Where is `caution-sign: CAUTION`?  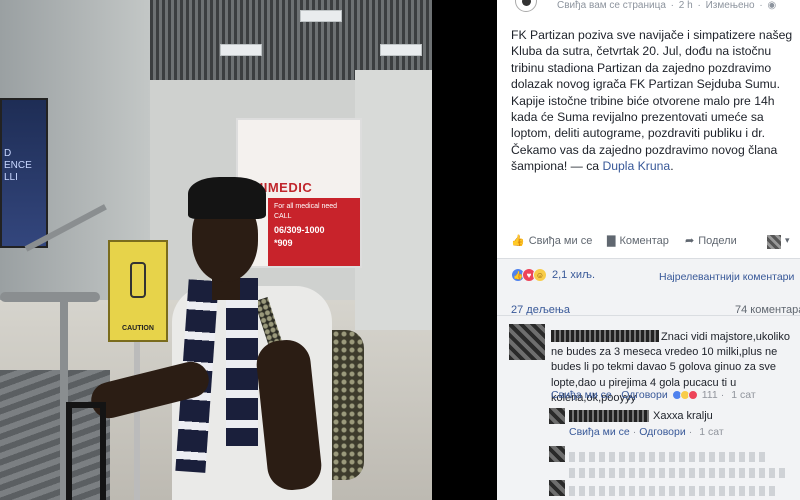
caution-sign: CAUTION is located at coordinates (138, 291).